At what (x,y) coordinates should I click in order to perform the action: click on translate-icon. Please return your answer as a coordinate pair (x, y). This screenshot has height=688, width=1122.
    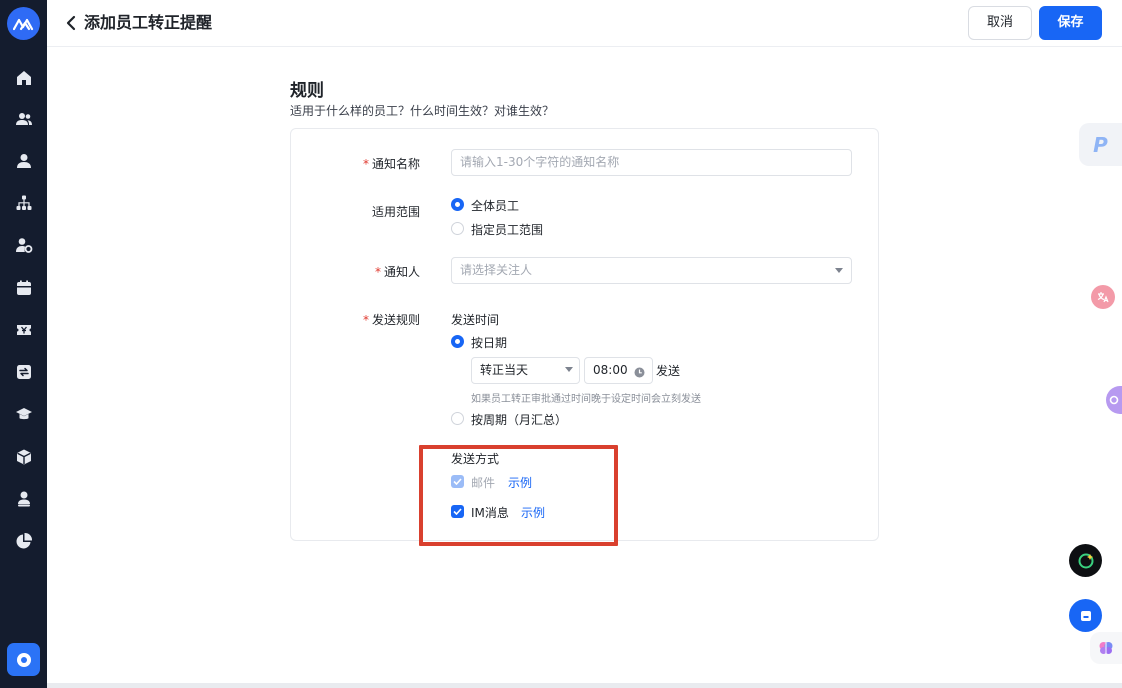
    Looking at the image, I should click on (1103, 297).